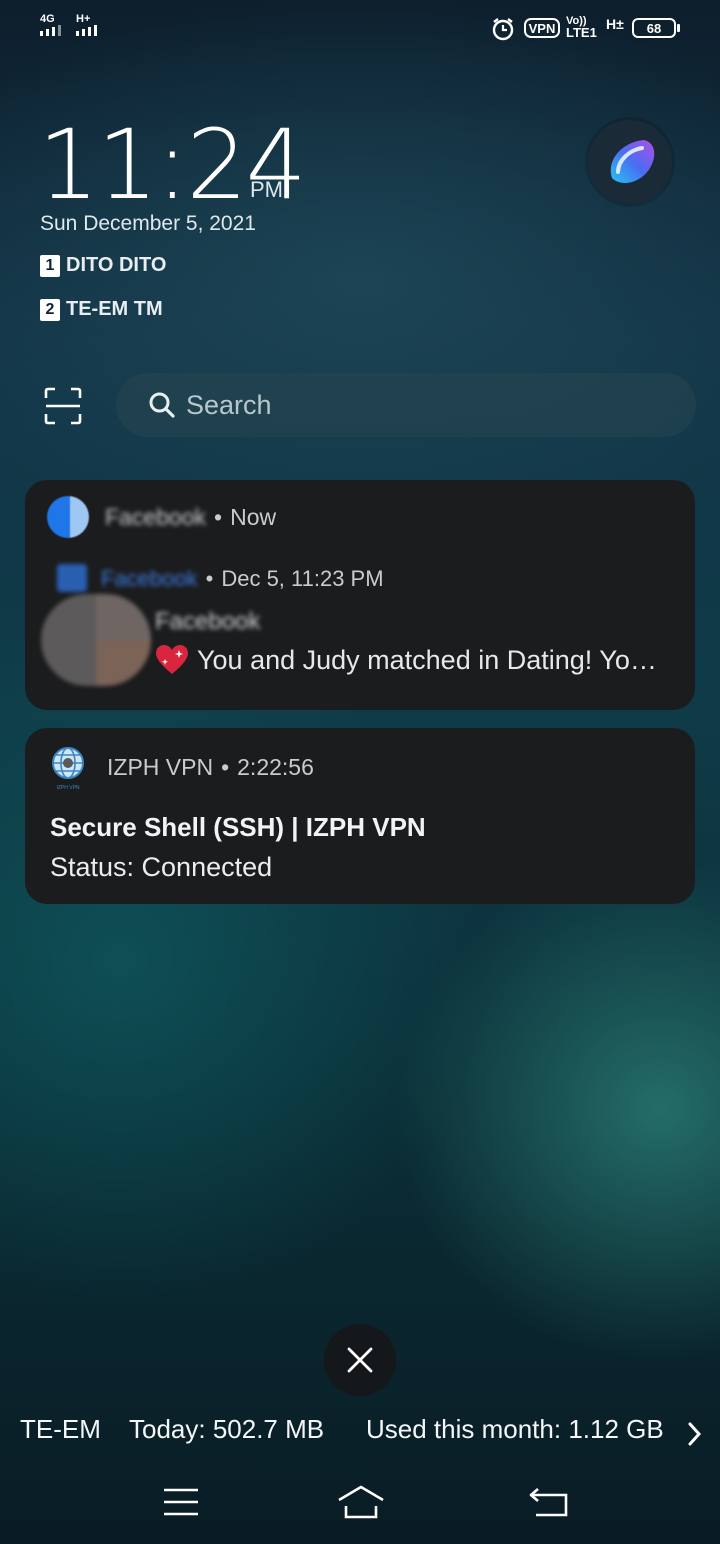 The image size is (720, 1544). I want to click on vpn-elapsed-time: 2:22:56, so click(275, 767).